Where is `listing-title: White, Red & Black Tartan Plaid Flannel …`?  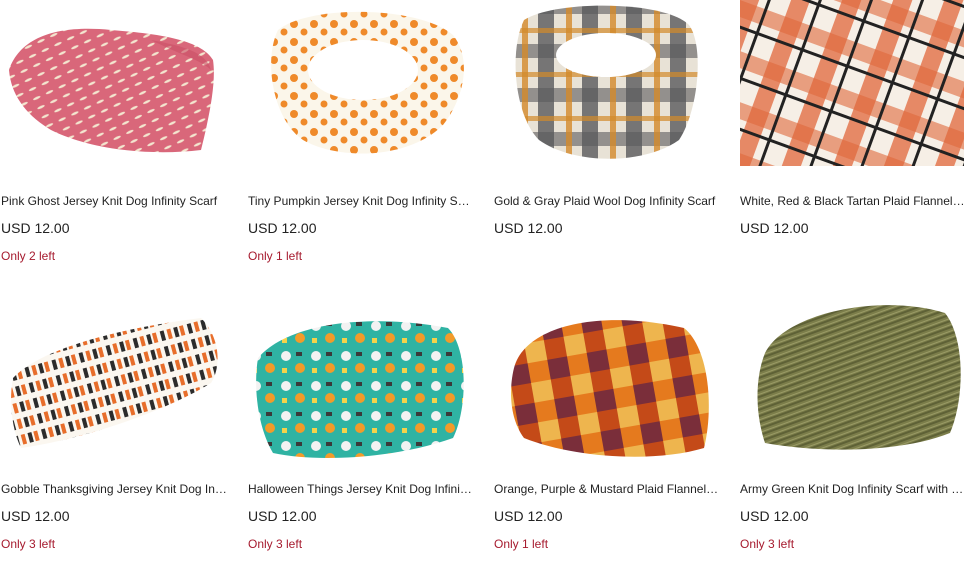 listing-title: White, Red & Black Tartan Plaid Flannel … is located at coordinates (852, 201).